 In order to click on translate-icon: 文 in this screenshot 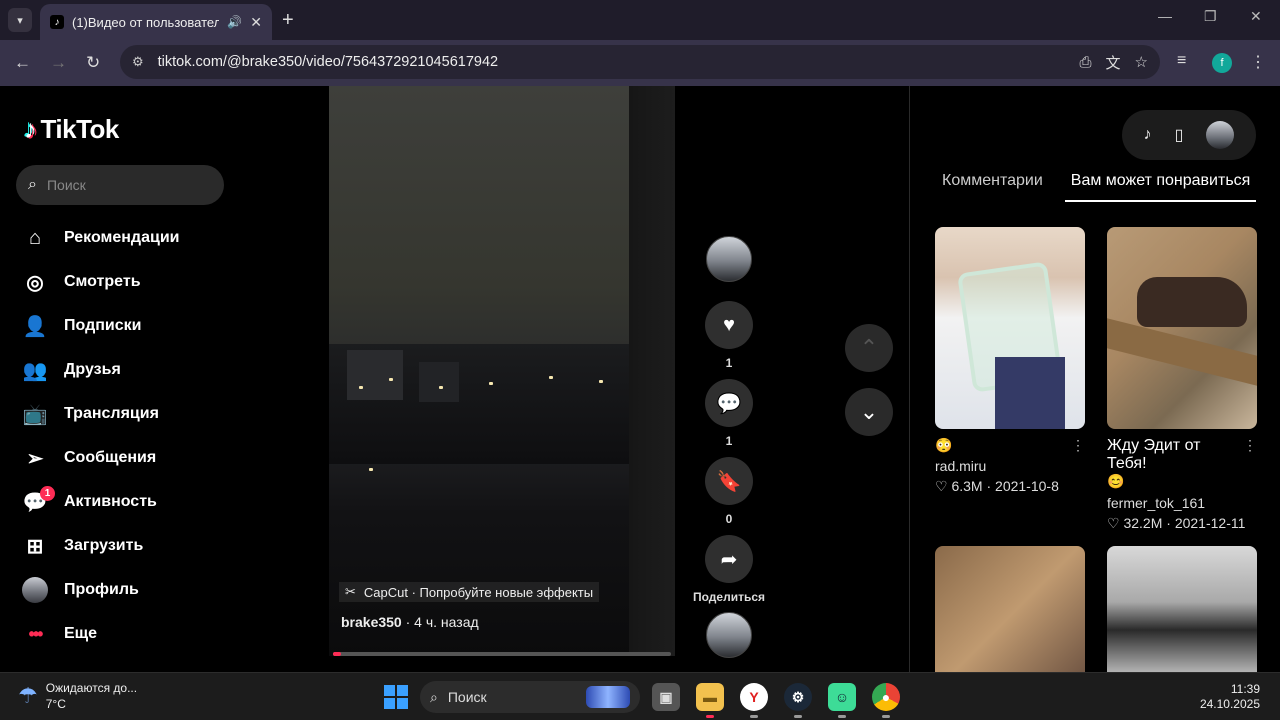, I will do `click(1113, 62)`.